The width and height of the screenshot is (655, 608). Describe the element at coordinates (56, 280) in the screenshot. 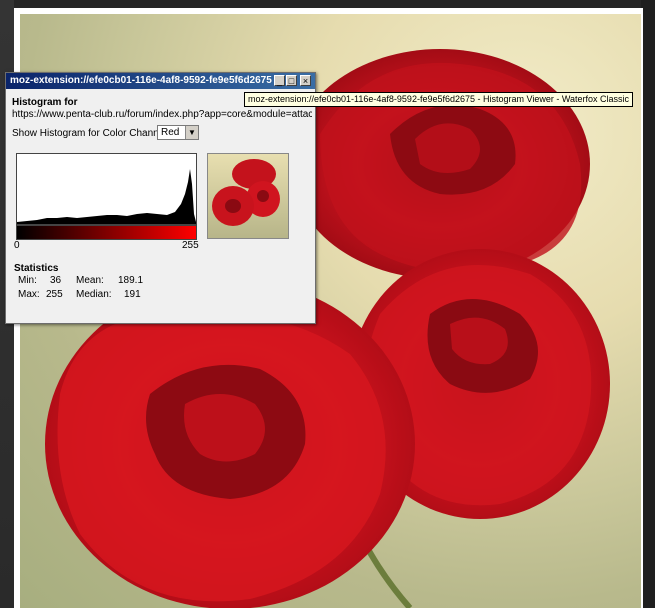

I see `stat-min-value: 36` at that location.